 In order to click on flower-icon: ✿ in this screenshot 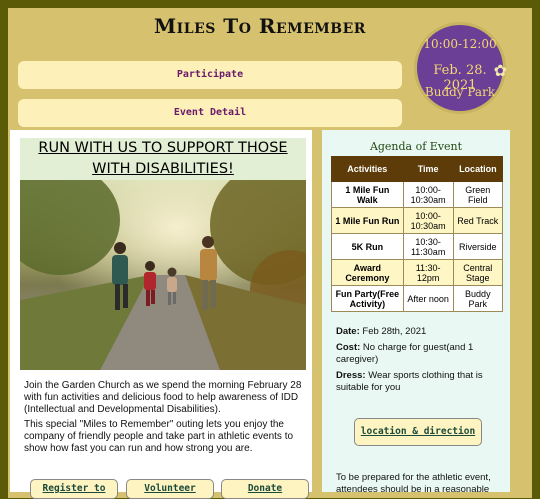, I will do `click(500, 70)`.